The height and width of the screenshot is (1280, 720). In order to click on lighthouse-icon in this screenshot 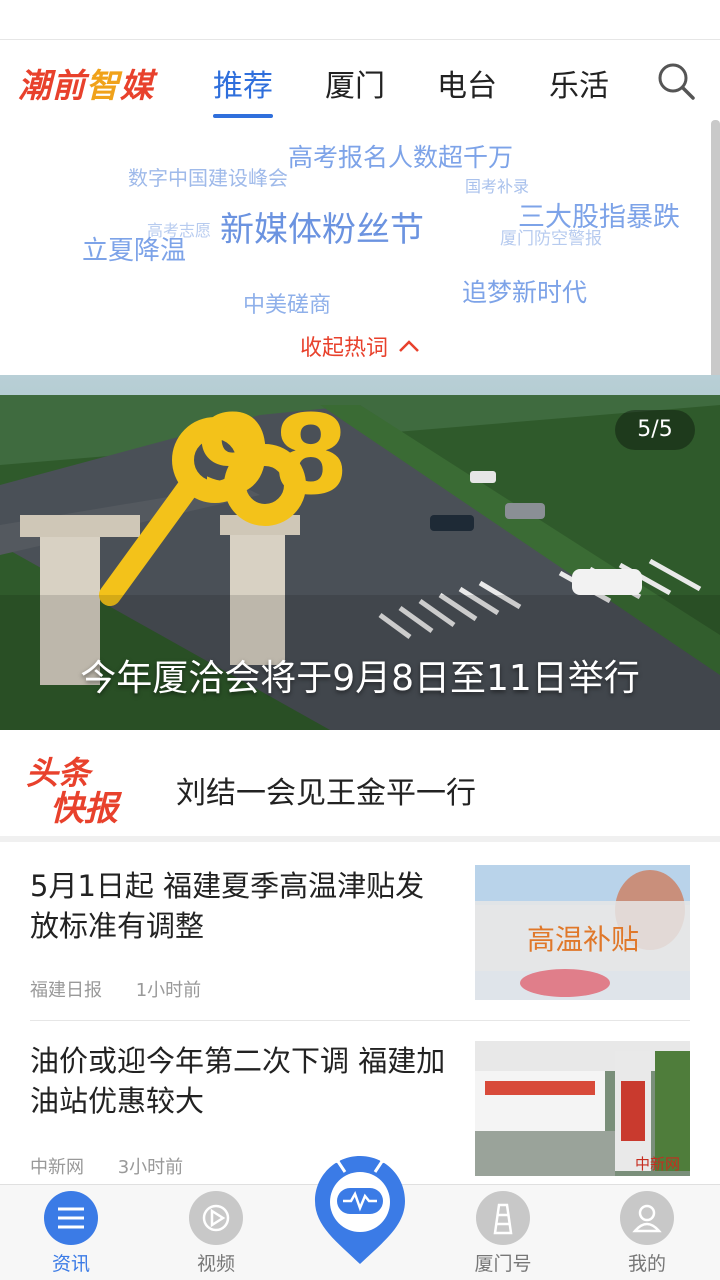, I will do `click(503, 1218)`.